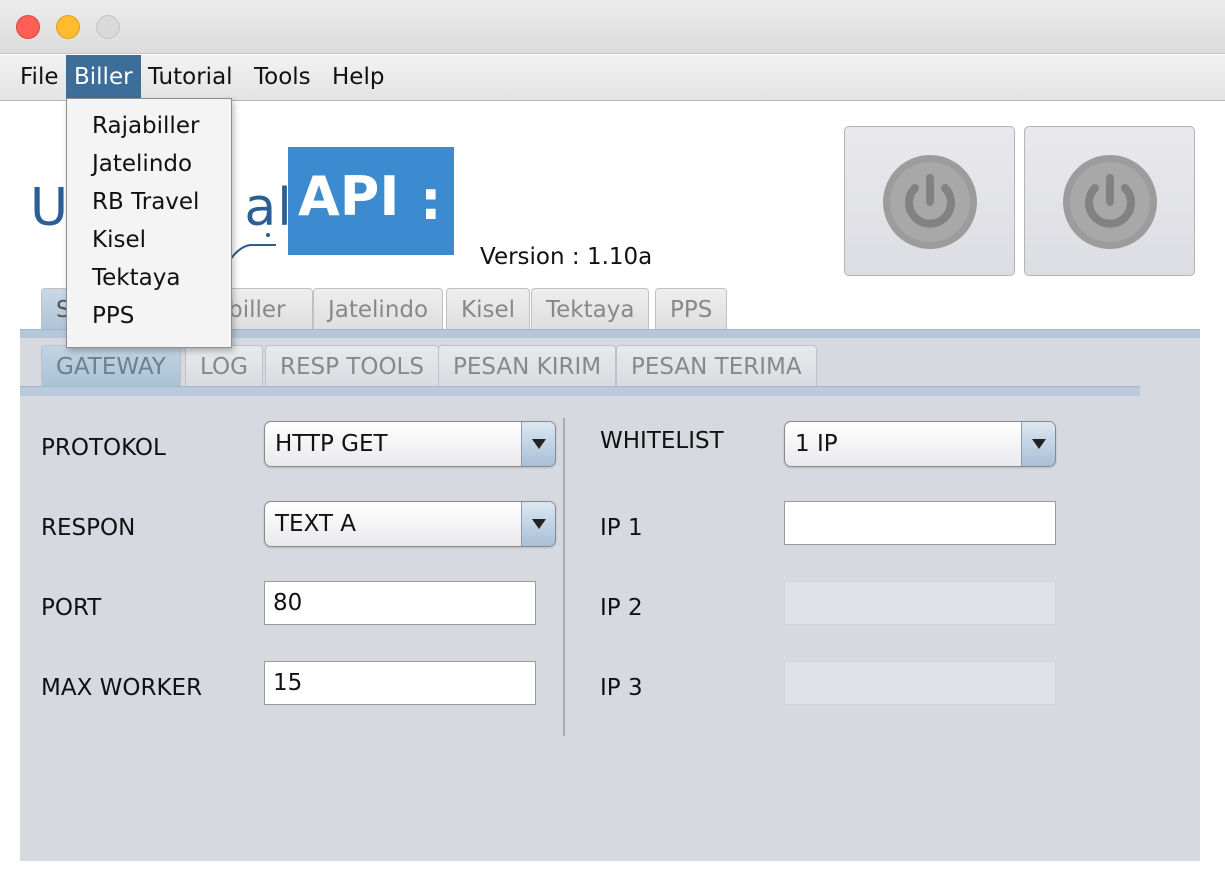 The image size is (1225, 882). I want to click on menu-item-rb-travel: RB Travel, so click(145, 202).